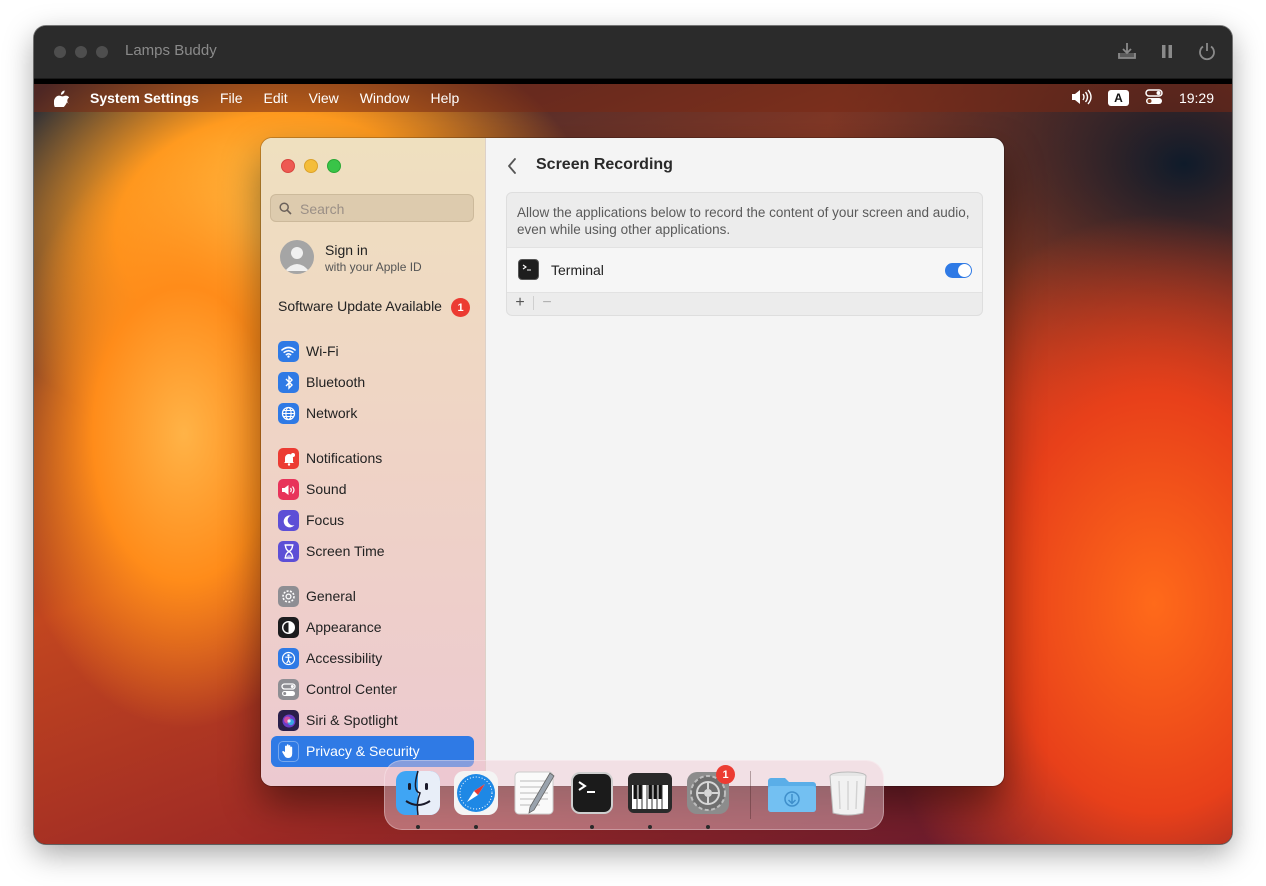  I want to click on menu-file: File, so click(231, 98).